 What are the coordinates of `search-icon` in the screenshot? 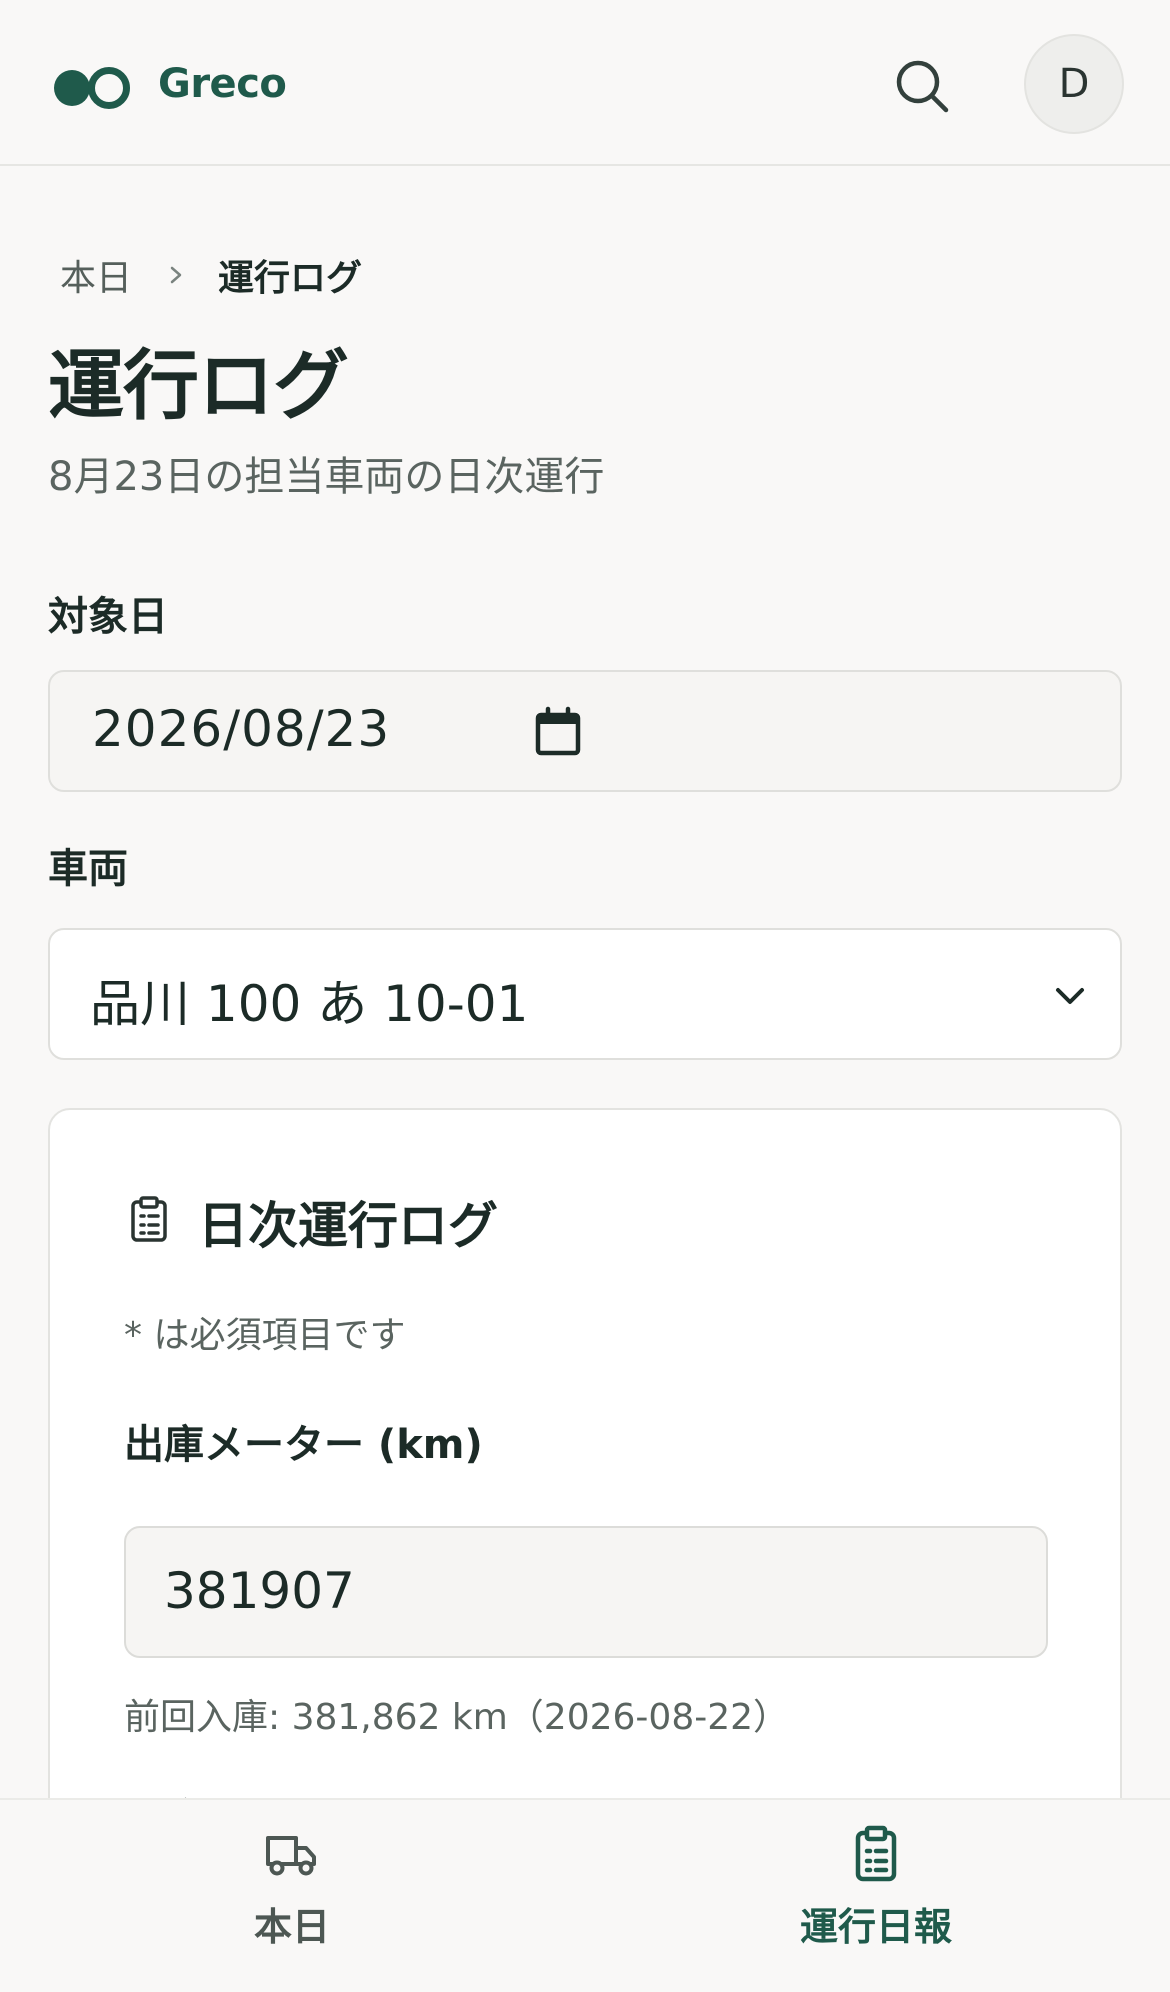 It's located at (922, 86).